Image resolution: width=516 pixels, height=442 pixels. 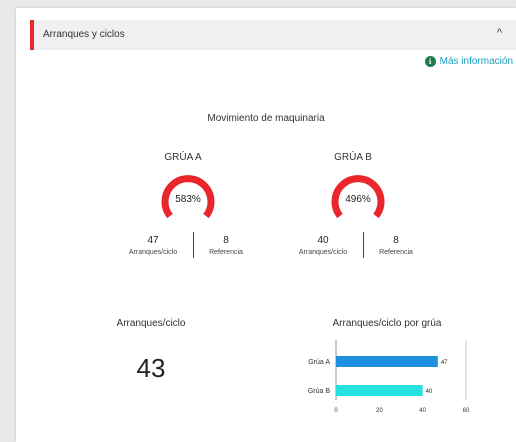 I want to click on section-header: Arranques y ciclos ^, so click(x=273, y=35).